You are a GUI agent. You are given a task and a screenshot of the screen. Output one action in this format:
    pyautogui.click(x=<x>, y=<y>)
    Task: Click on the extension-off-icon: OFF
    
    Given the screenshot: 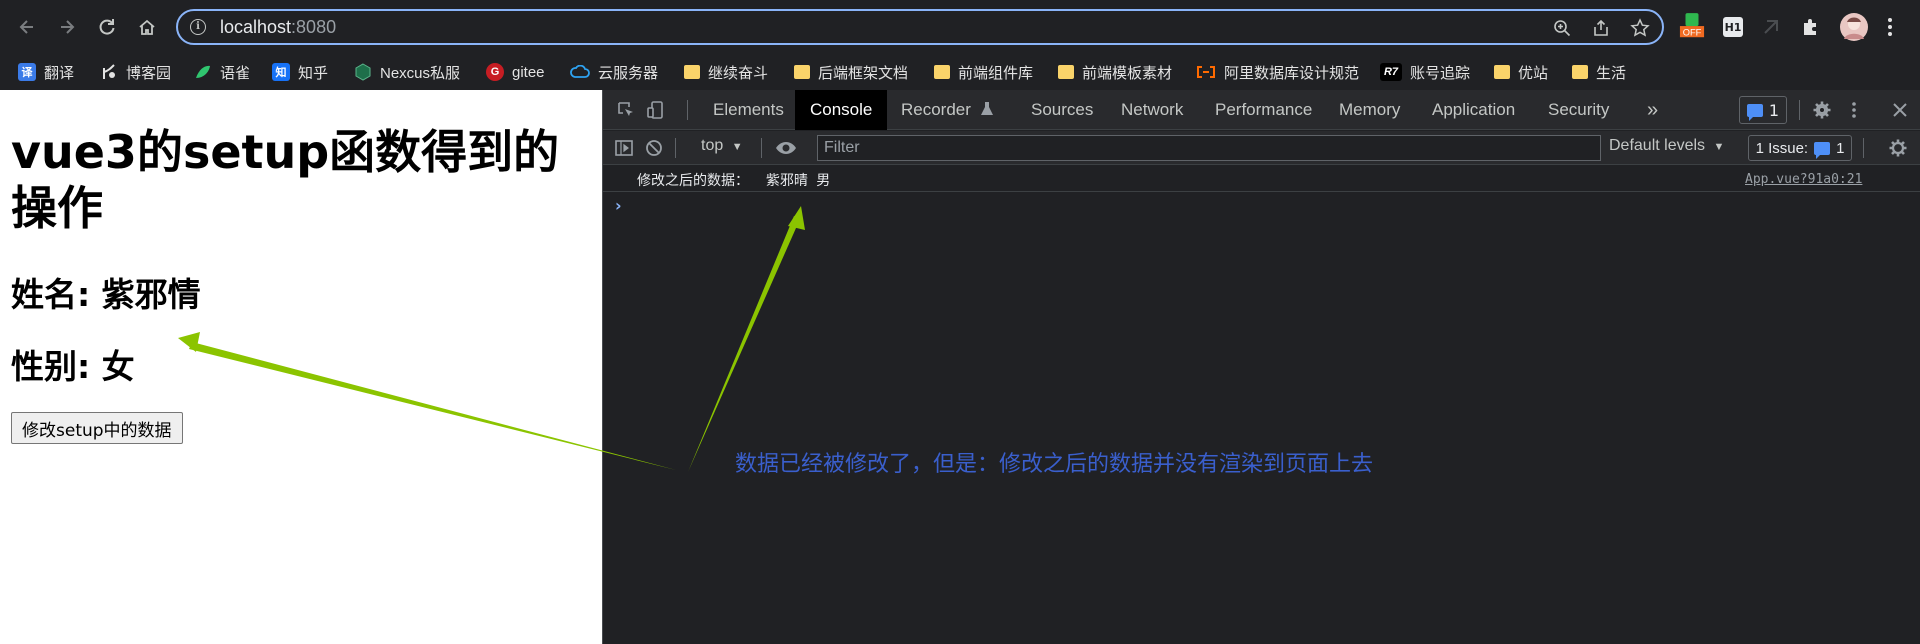 What is the action you would take?
    pyautogui.click(x=1692, y=26)
    